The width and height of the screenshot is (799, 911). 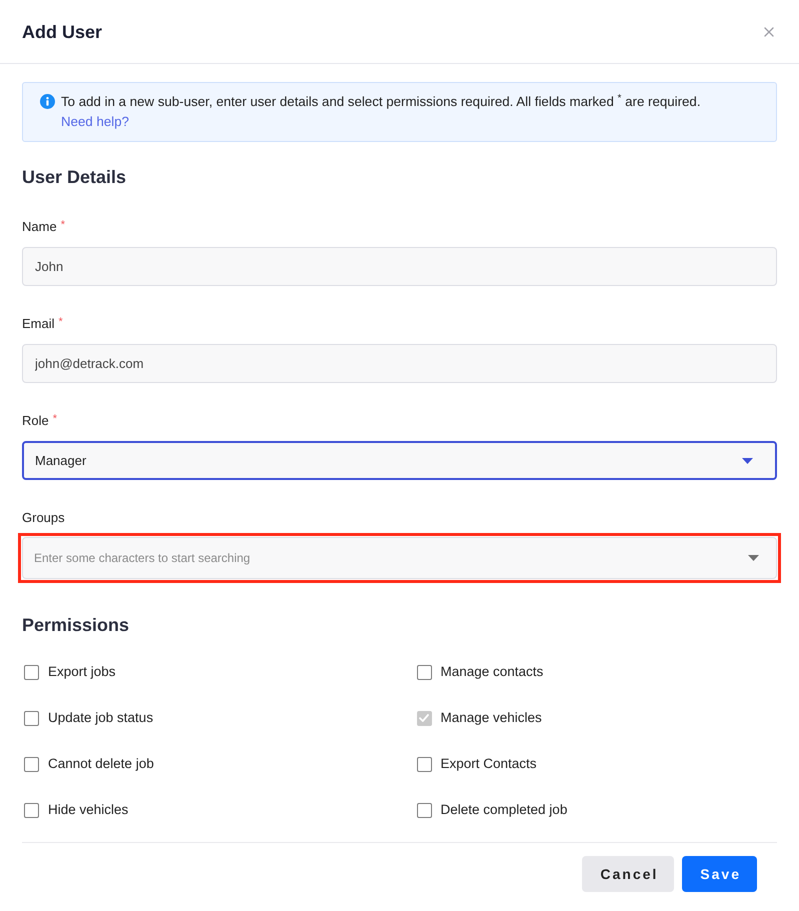 I want to click on dialog-title: Add User, so click(x=62, y=31).